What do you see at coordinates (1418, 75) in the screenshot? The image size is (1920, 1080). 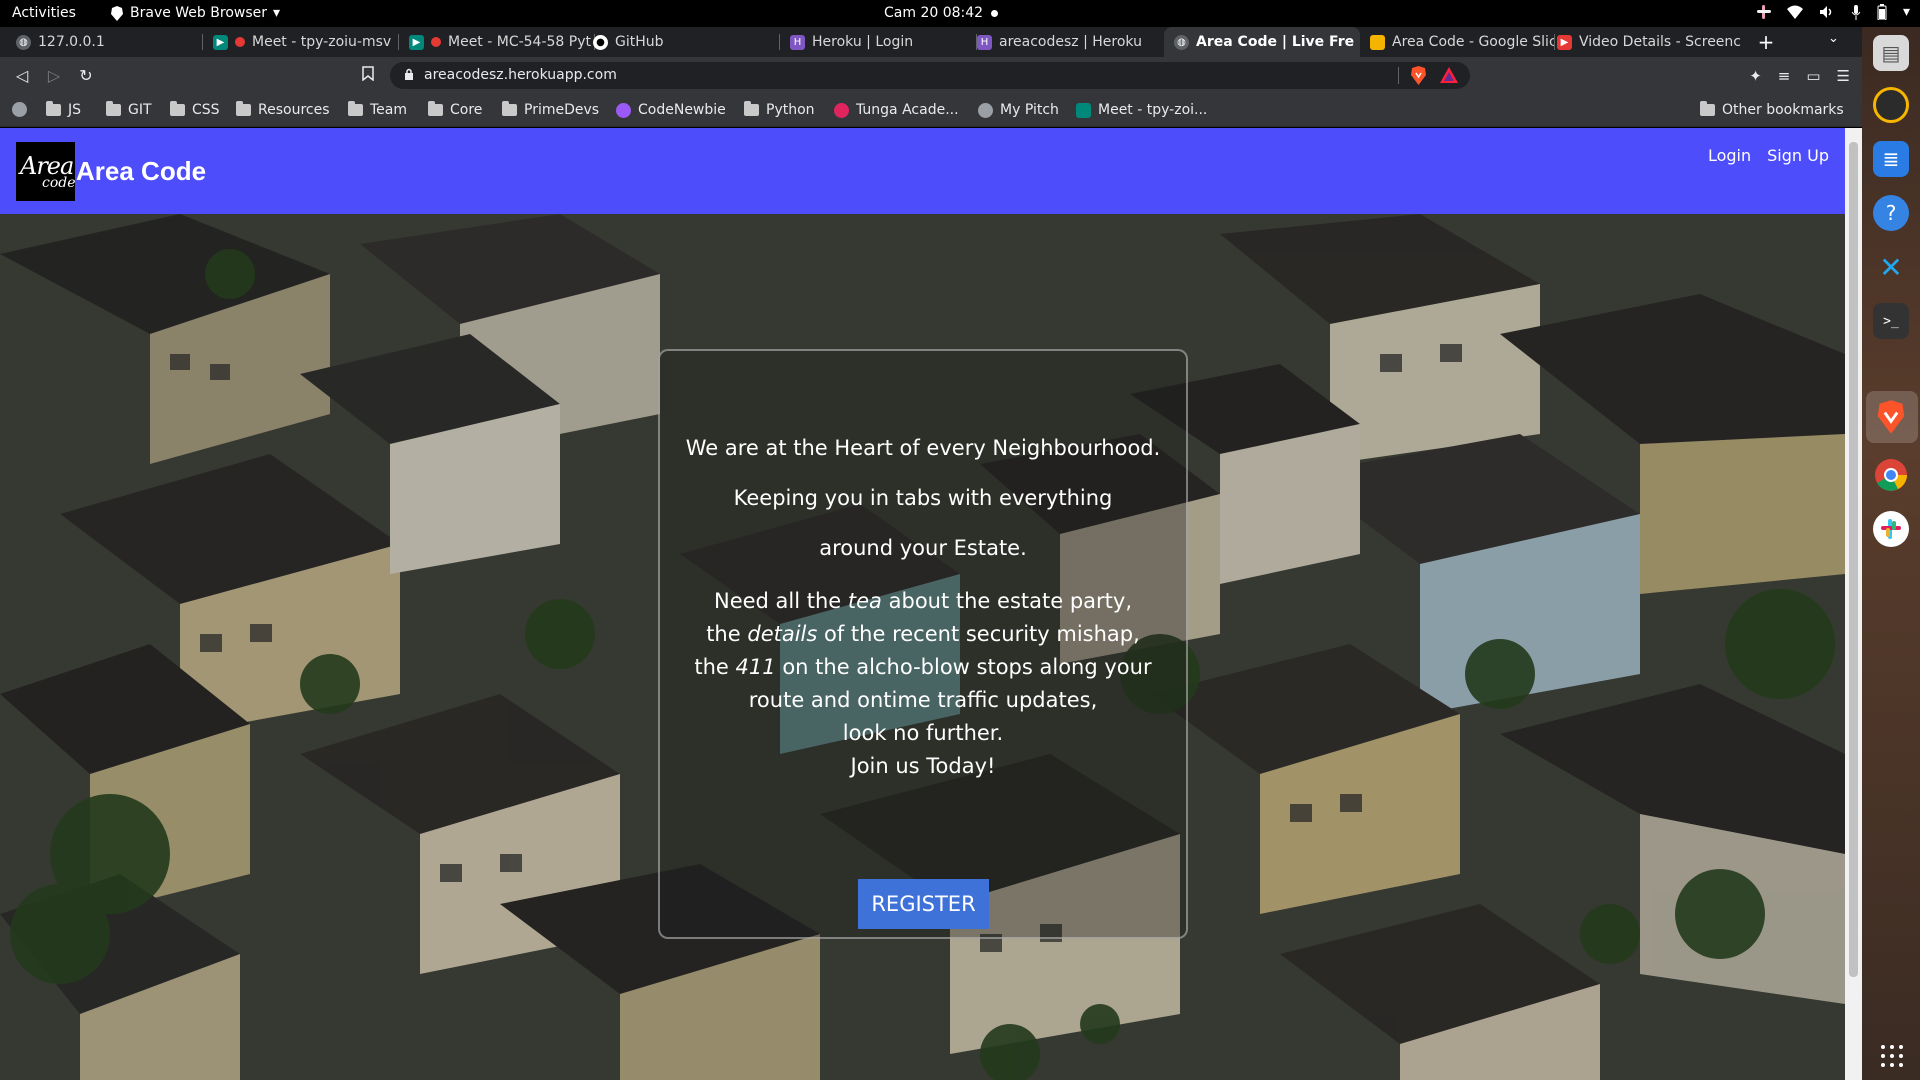 I see `brave-shields-icon` at bounding box center [1418, 75].